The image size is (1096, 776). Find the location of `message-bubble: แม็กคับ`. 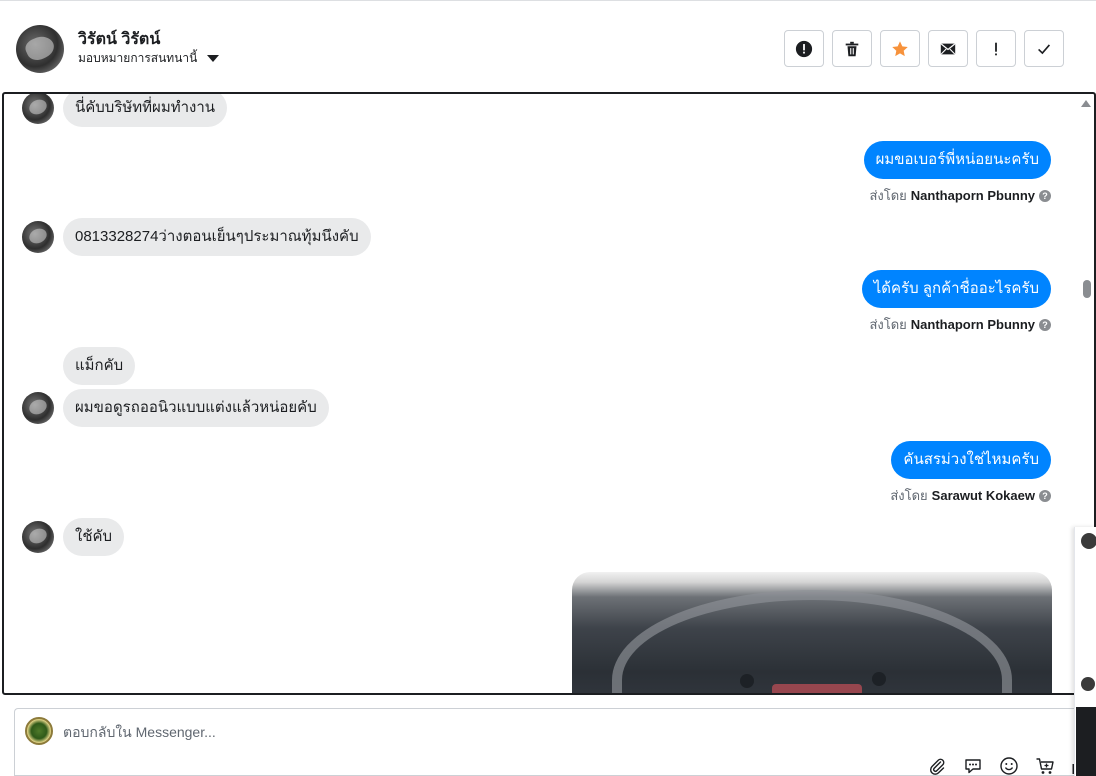

message-bubble: แม็กคับ is located at coordinates (99, 366).